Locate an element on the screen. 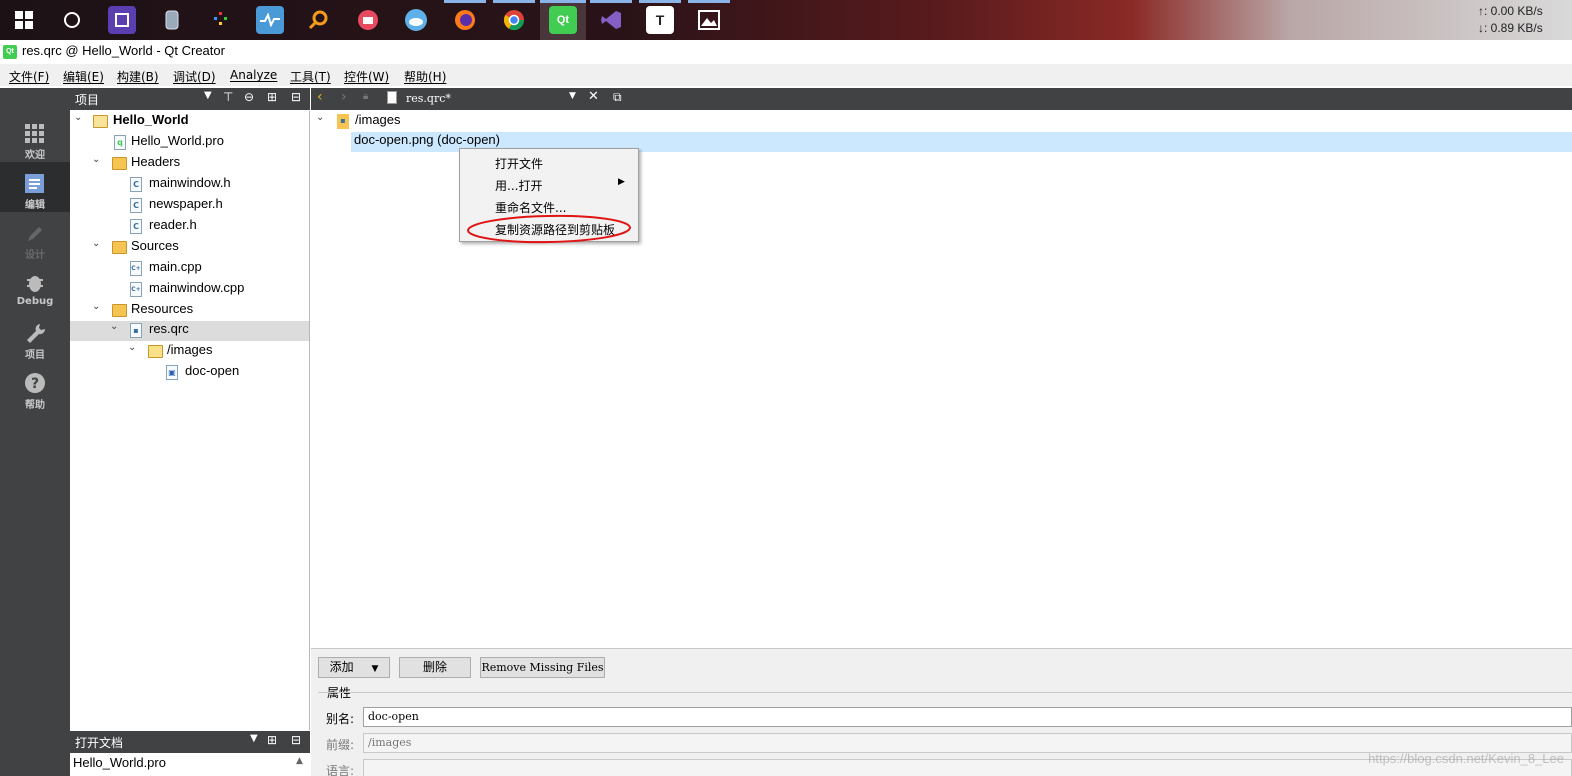 This screenshot has height=776, width=1572. chip-icon is located at coordinates (122, 20).